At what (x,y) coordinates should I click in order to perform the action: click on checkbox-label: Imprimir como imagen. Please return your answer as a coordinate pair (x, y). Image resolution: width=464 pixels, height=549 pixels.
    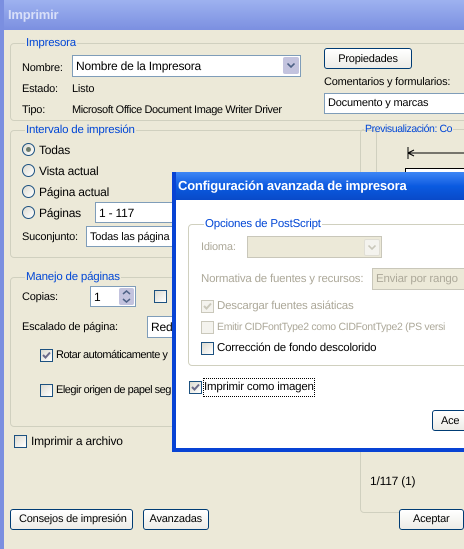
    Looking at the image, I should click on (259, 388).